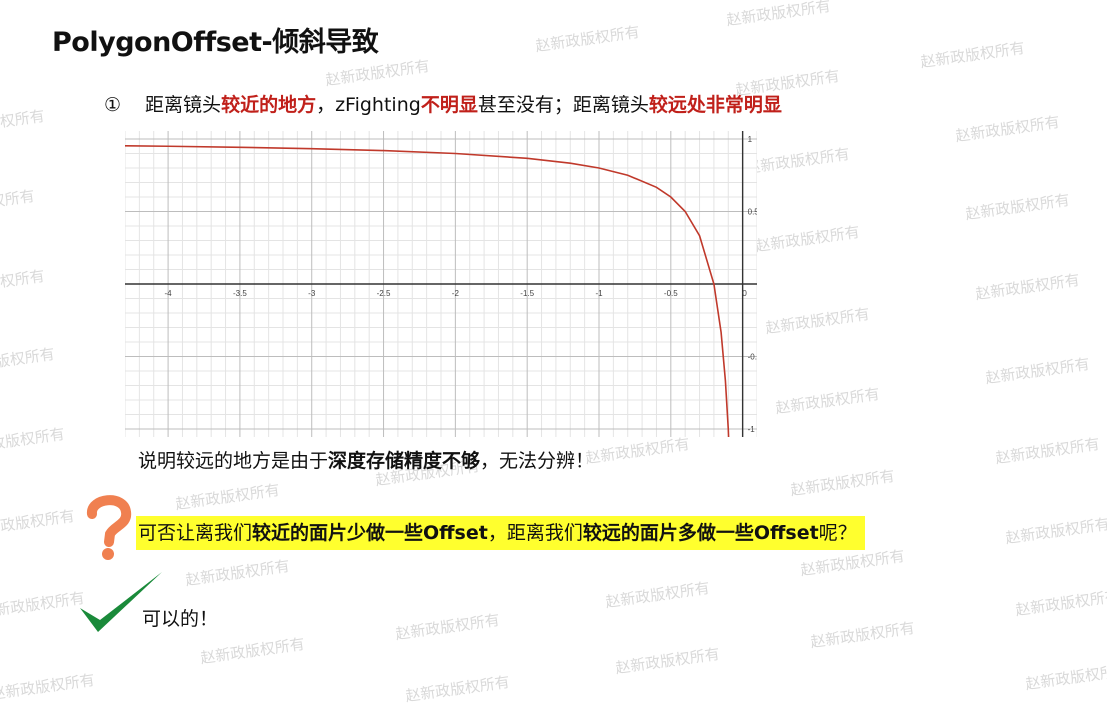 This screenshot has width=1107, height=706. What do you see at coordinates (109, 527) in the screenshot?
I see `question-mark-icon` at bounding box center [109, 527].